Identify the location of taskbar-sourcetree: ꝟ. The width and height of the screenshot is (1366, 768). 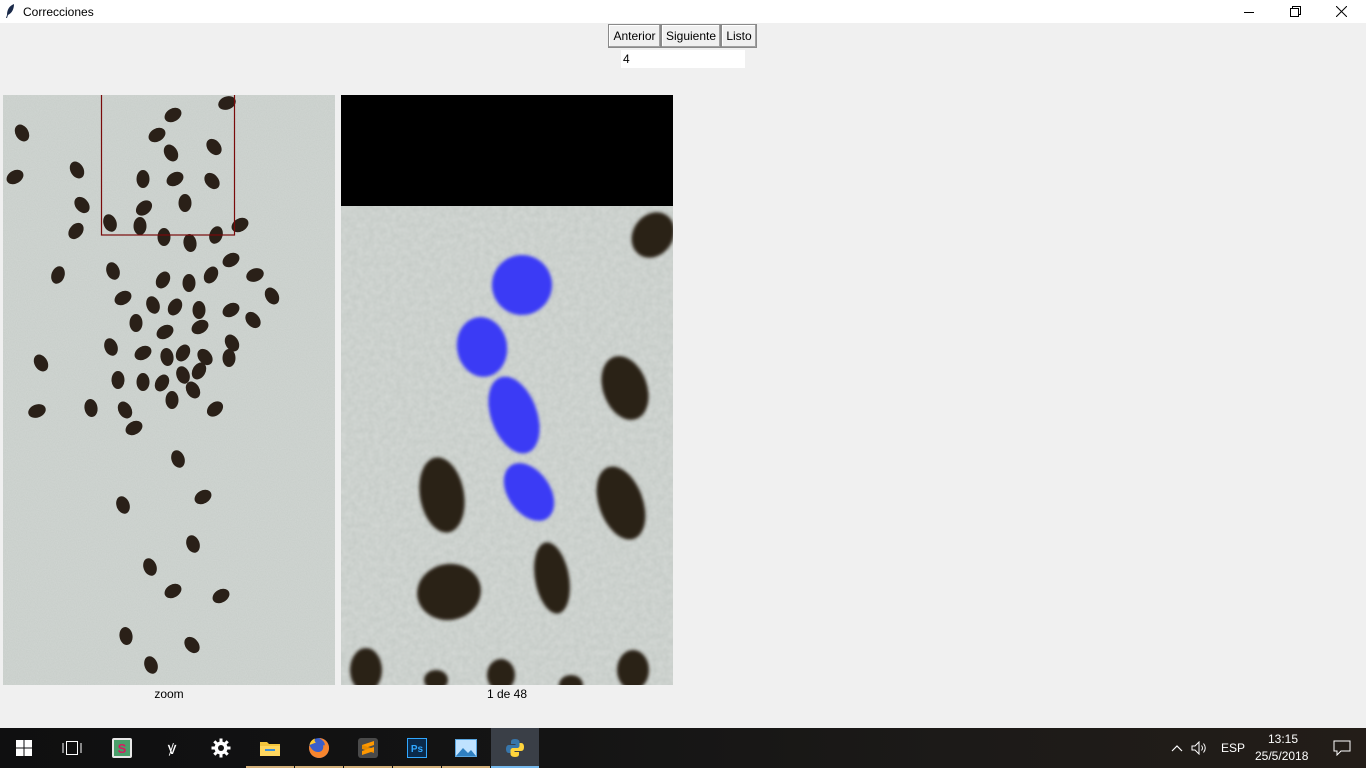
(172, 748).